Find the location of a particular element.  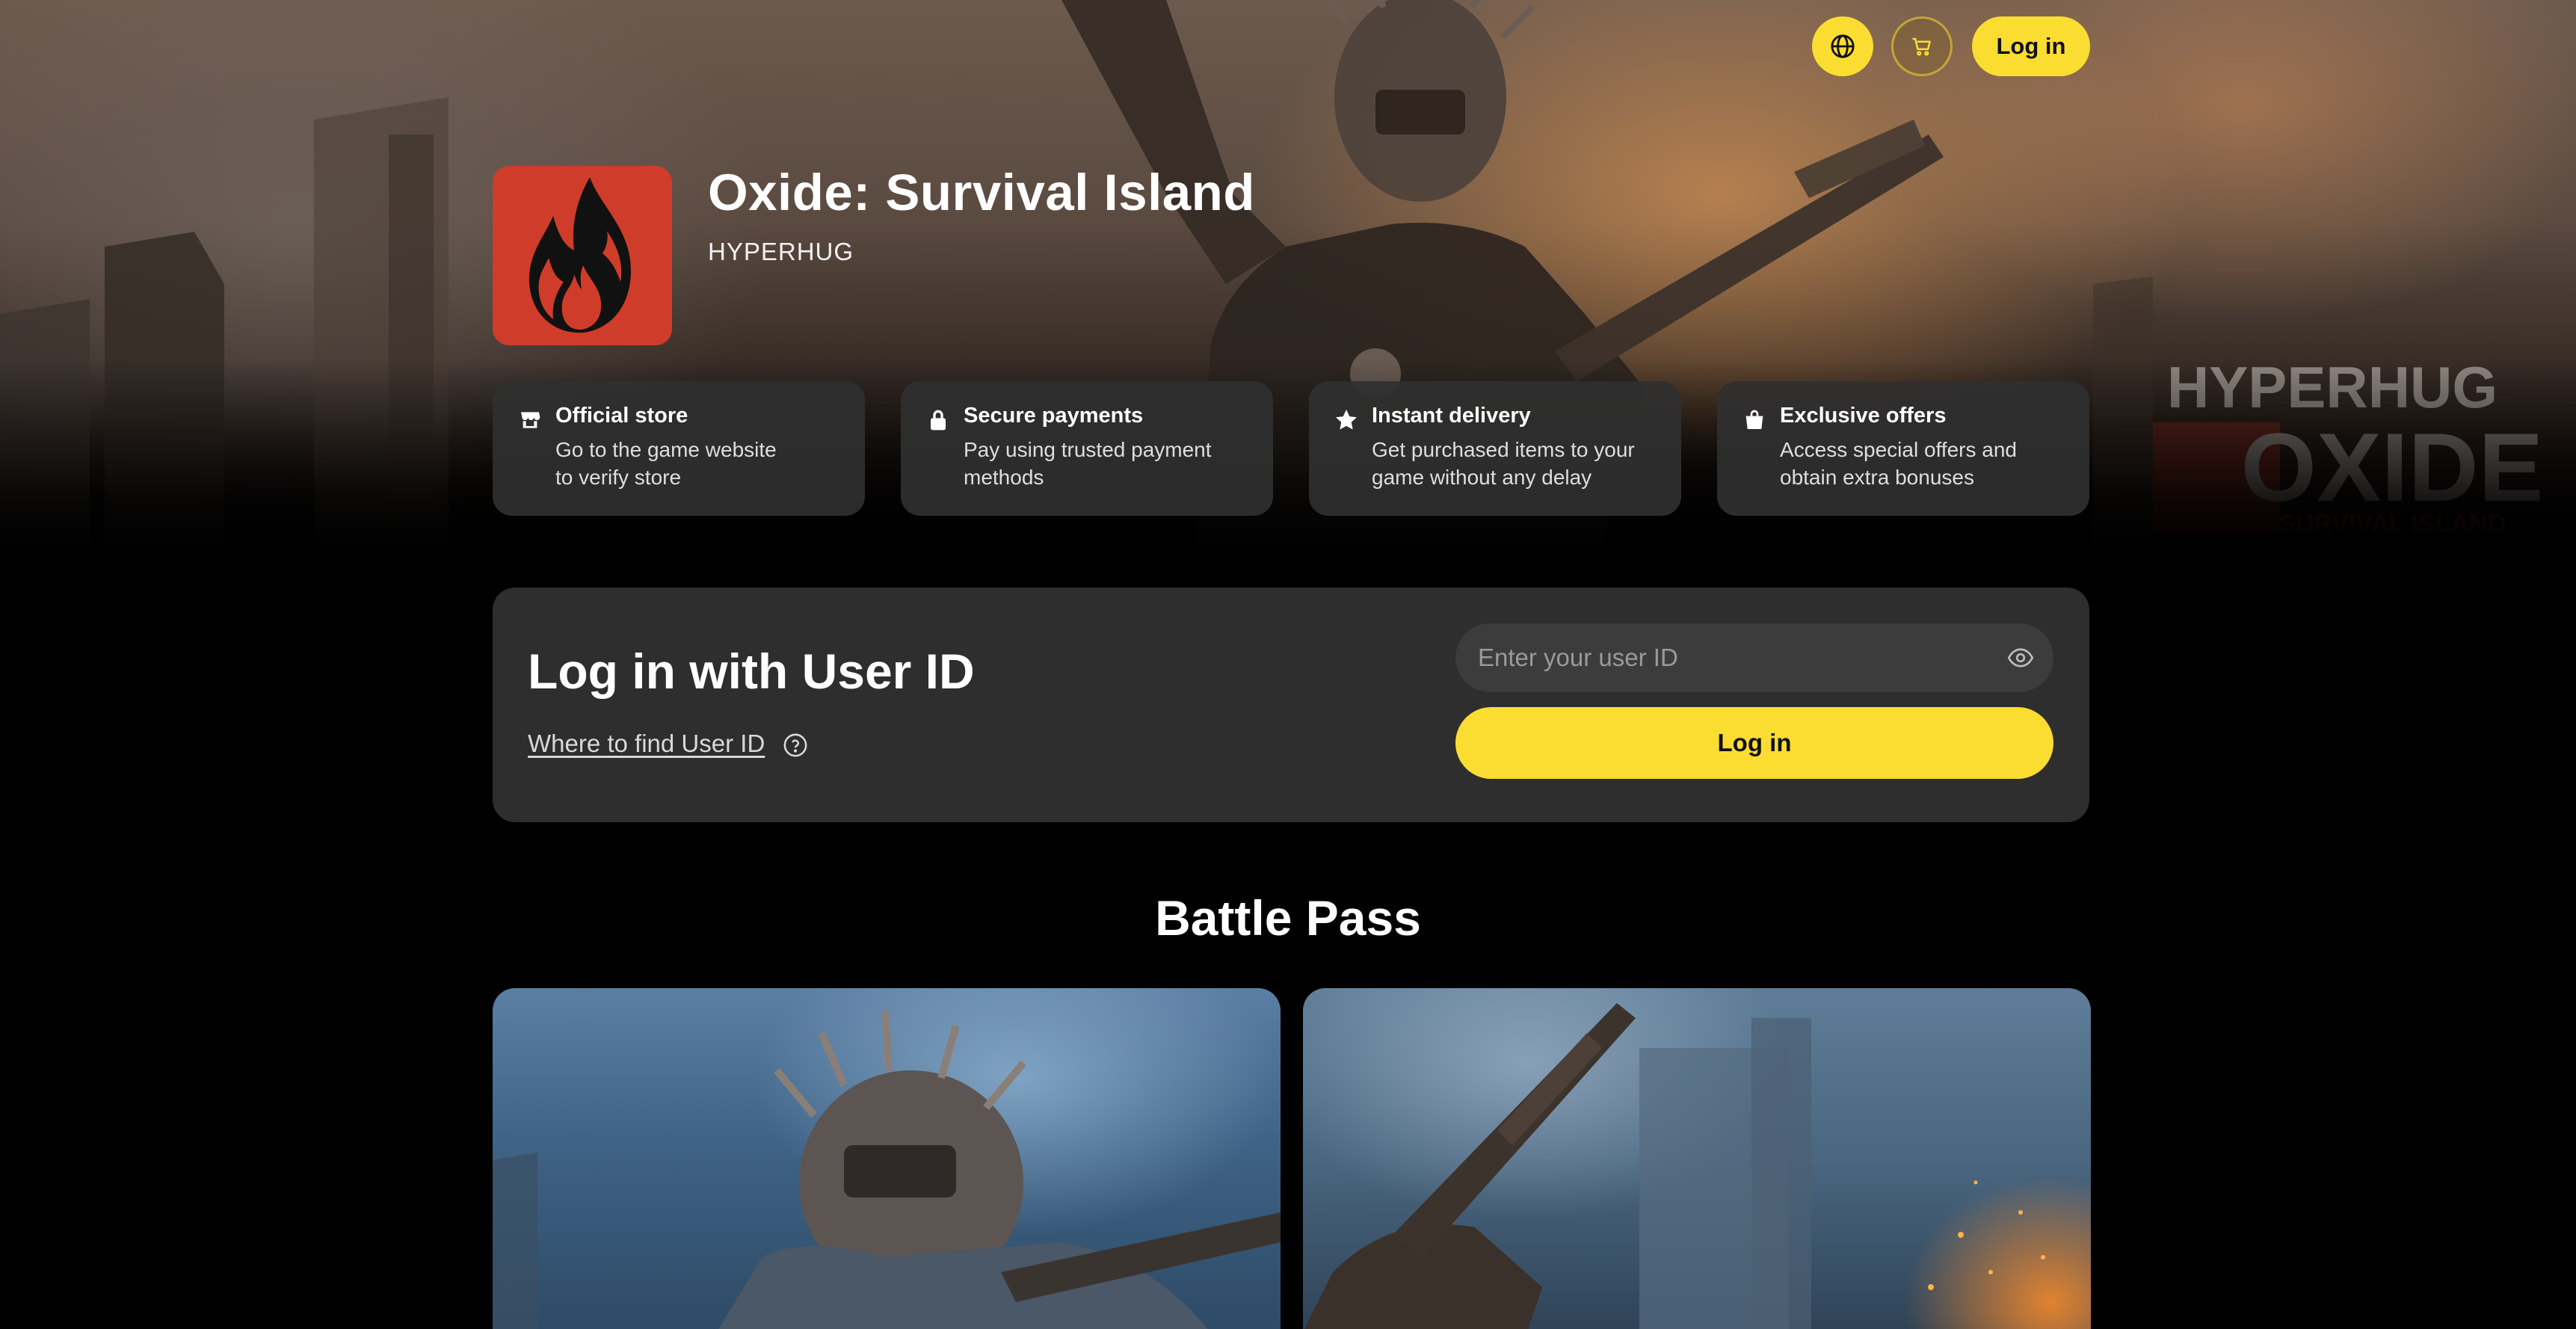

cart-icon is located at coordinates (1921, 46).